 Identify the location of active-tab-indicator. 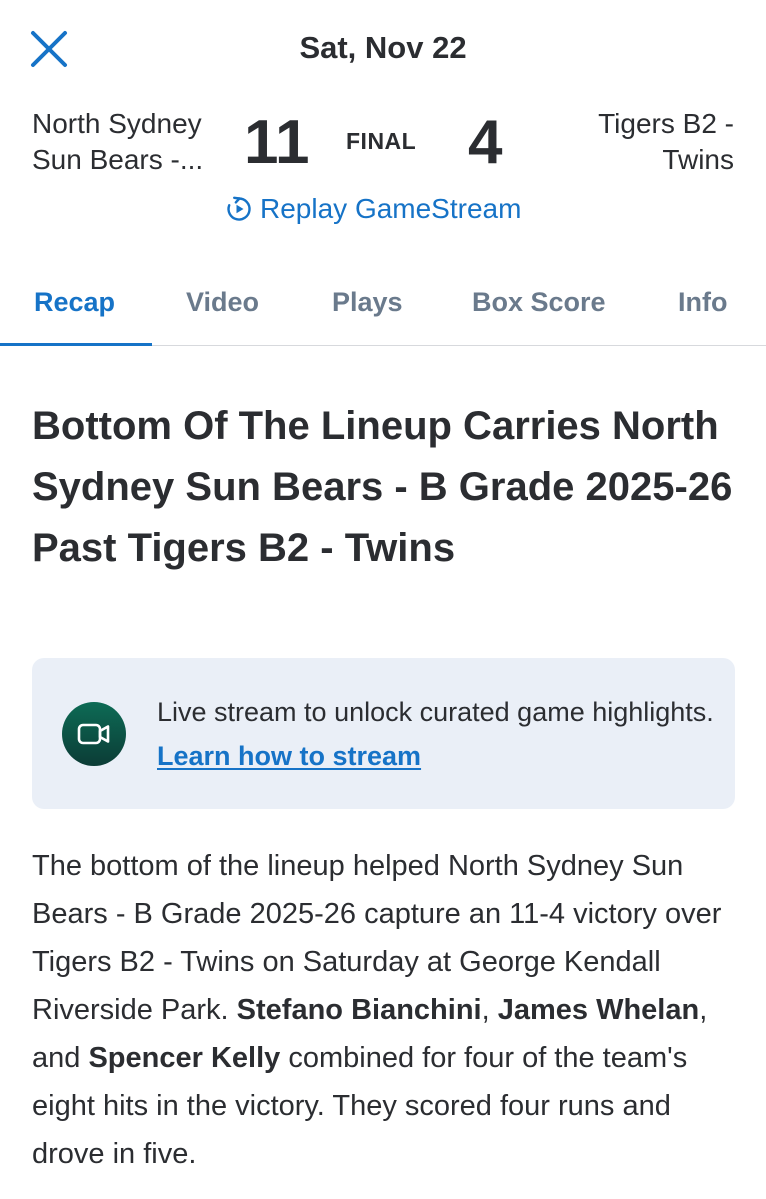
(76, 344).